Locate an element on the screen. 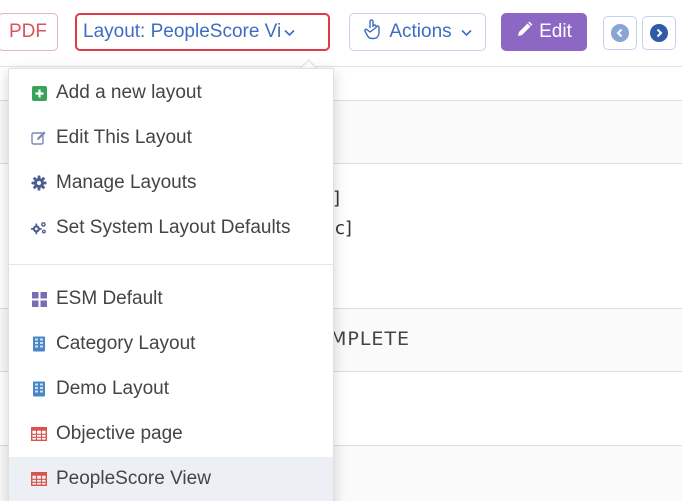  menu-item-label: Manage Layouts is located at coordinates (126, 182).